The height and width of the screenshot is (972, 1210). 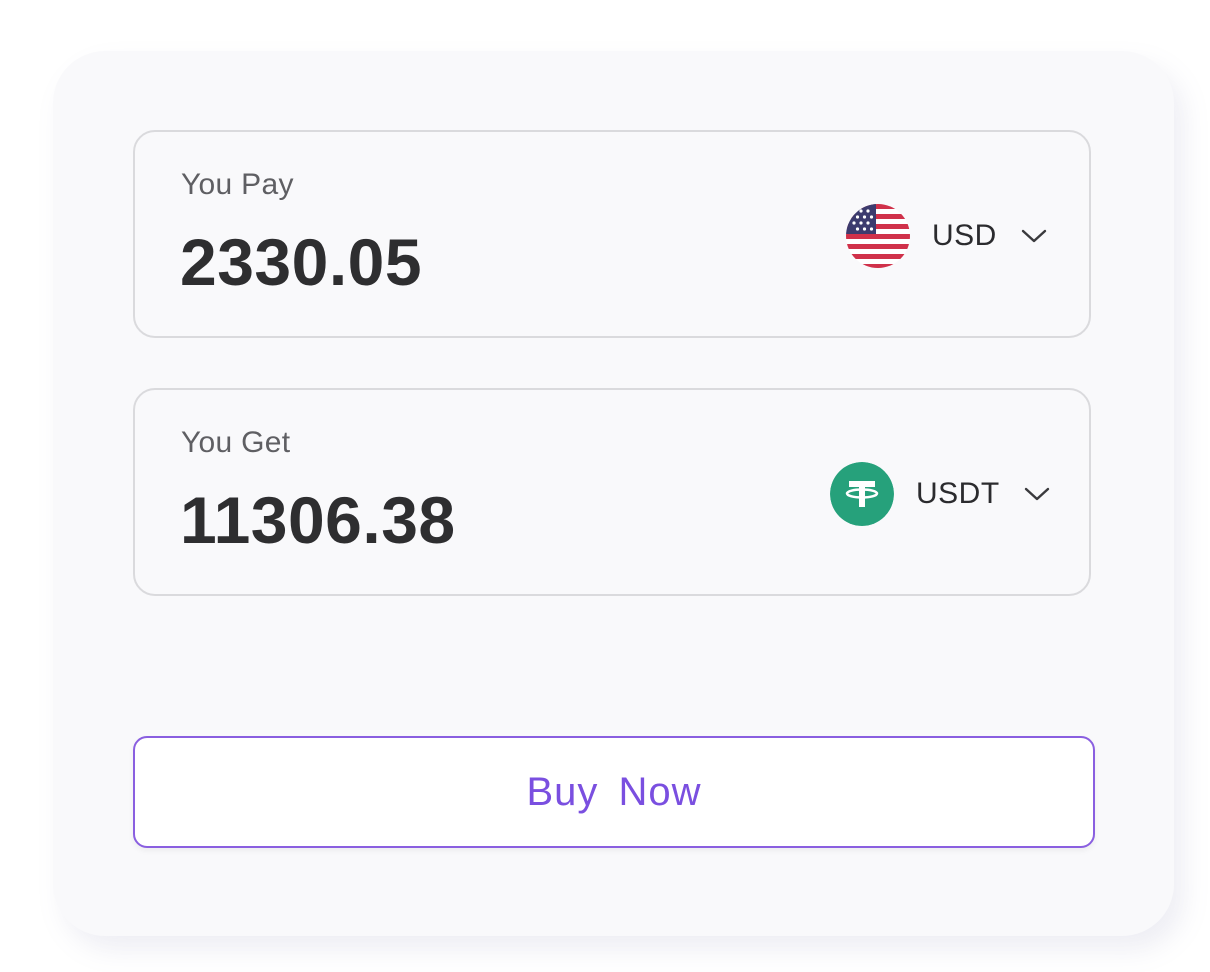 I want to click on you-get-amount: 11306.38, so click(x=318, y=520).